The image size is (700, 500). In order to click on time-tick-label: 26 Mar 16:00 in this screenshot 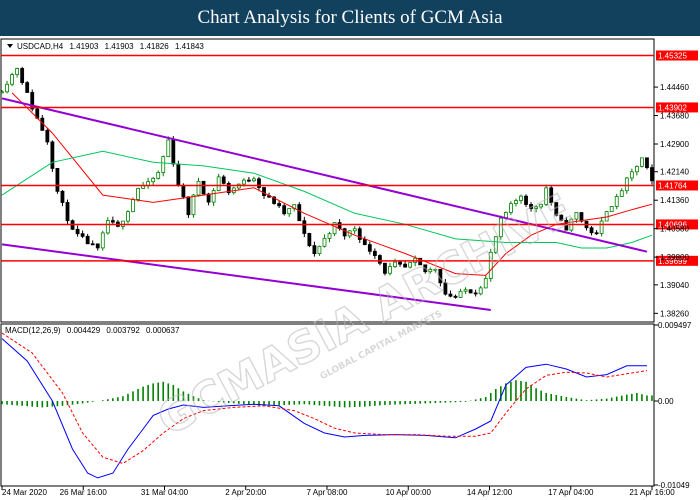, I will do `click(84, 492)`.